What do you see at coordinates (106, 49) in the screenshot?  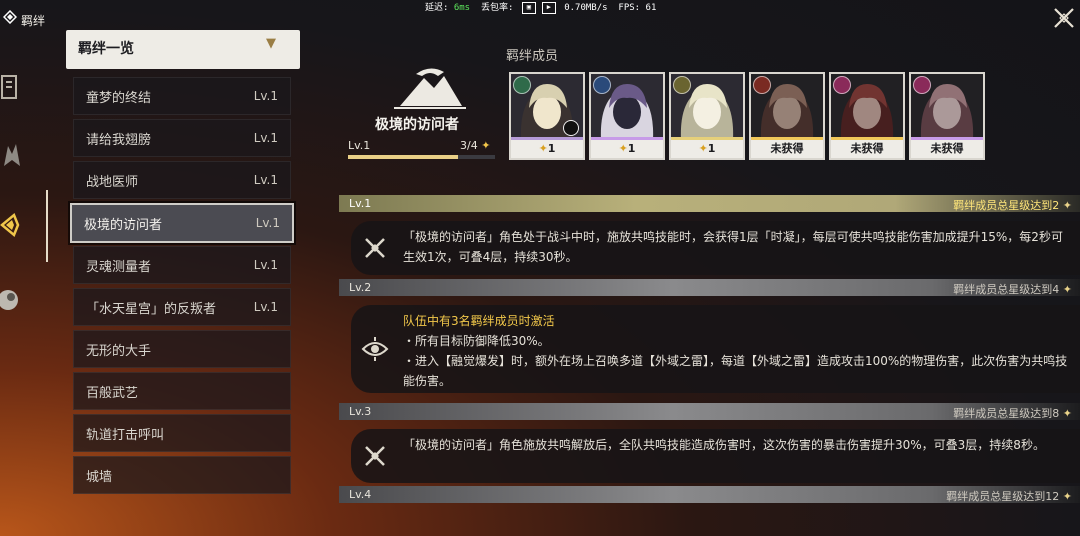 I see `bond-list-title: 羁绊一览` at bounding box center [106, 49].